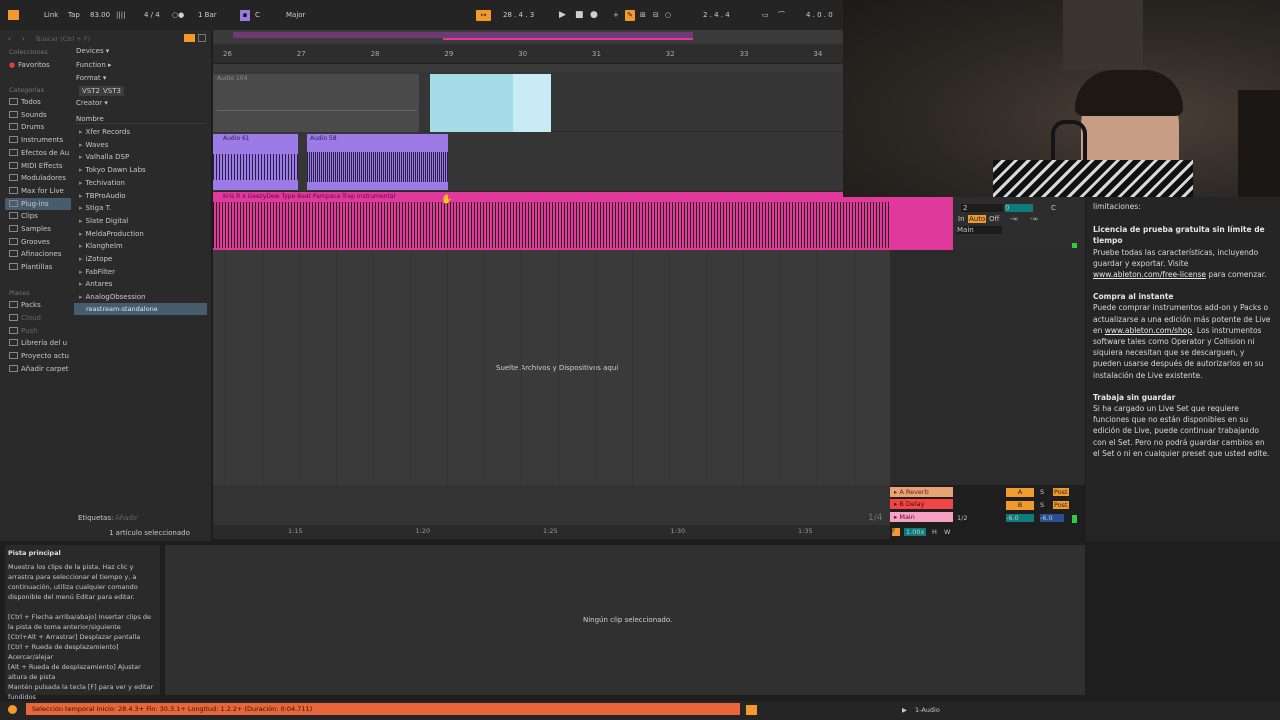 The height and width of the screenshot is (720, 1280). What do you see at coordinates (51, 15) in the screenshot?
I see `link-button: Link` at bounding box center [51, 15].